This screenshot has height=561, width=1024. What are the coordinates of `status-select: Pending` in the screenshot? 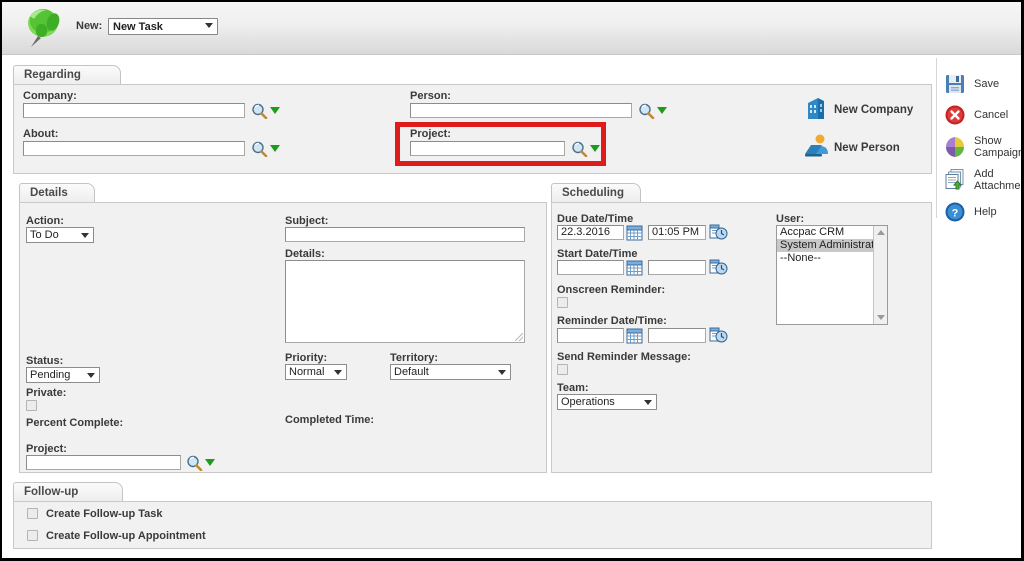 It's located at (63, 375).